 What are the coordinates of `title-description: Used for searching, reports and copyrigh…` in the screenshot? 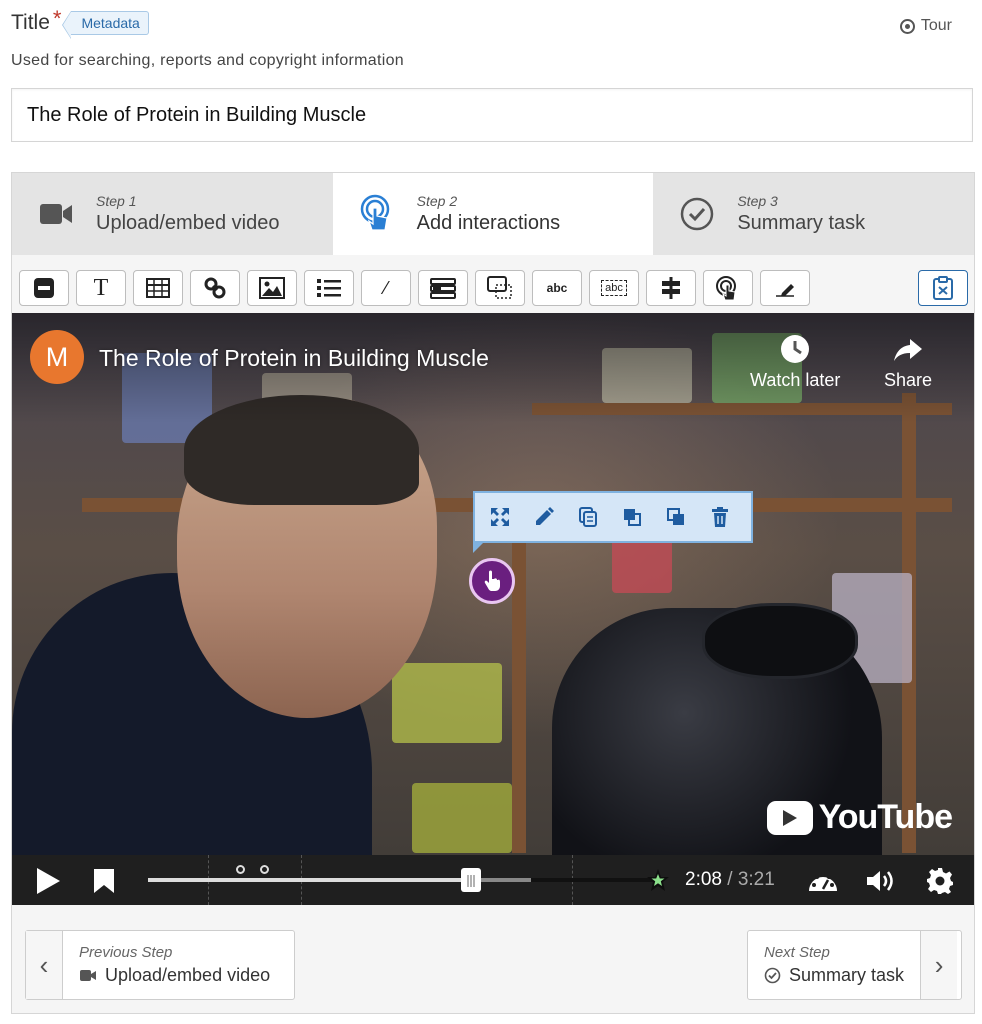 It's located at (207, 60).